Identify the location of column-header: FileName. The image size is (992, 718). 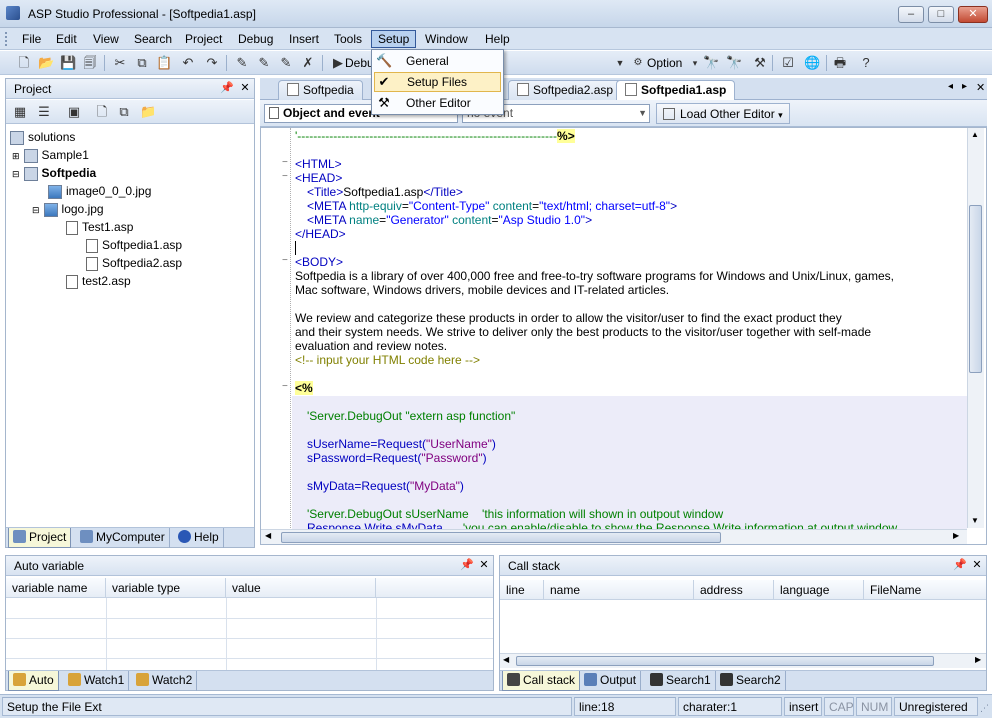
(925, 590).